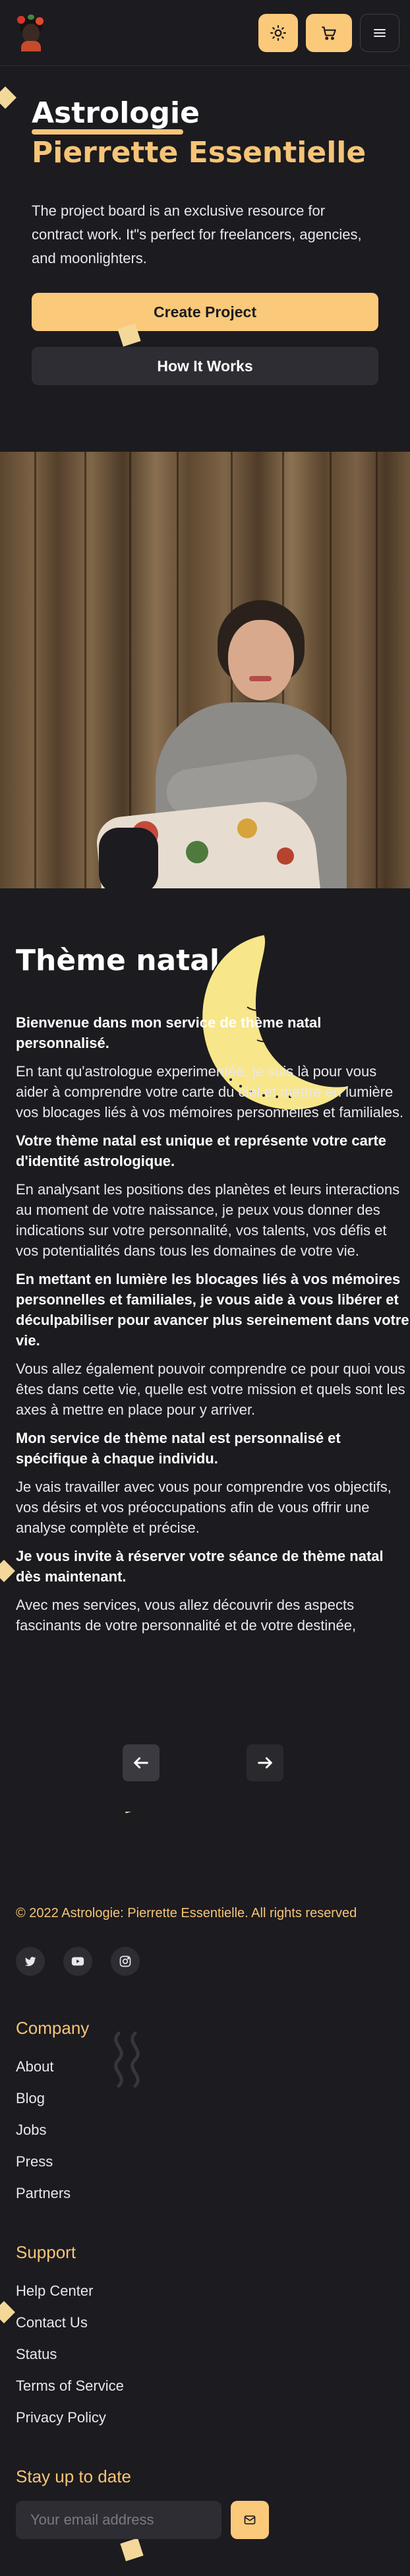 The height and width of the screenshot is (2576, 410). What do you see at coordinates (31, 32) in the screenshot?
I see `logo` at bounding box center [31, 32].